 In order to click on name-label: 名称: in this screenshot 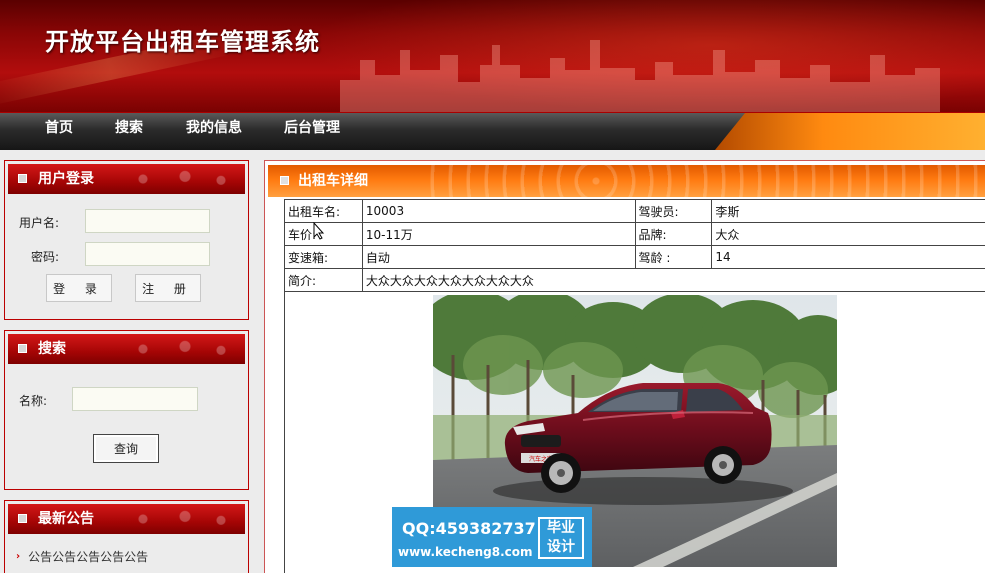, I will do `click(33, 401)`.